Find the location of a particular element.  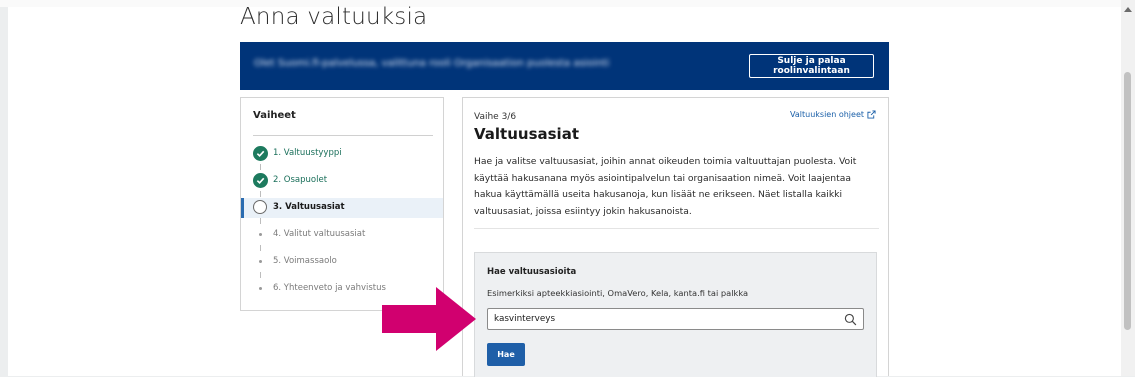

step-label: 4. Valitut valtuusasiat is located at coordinates (319, 234).